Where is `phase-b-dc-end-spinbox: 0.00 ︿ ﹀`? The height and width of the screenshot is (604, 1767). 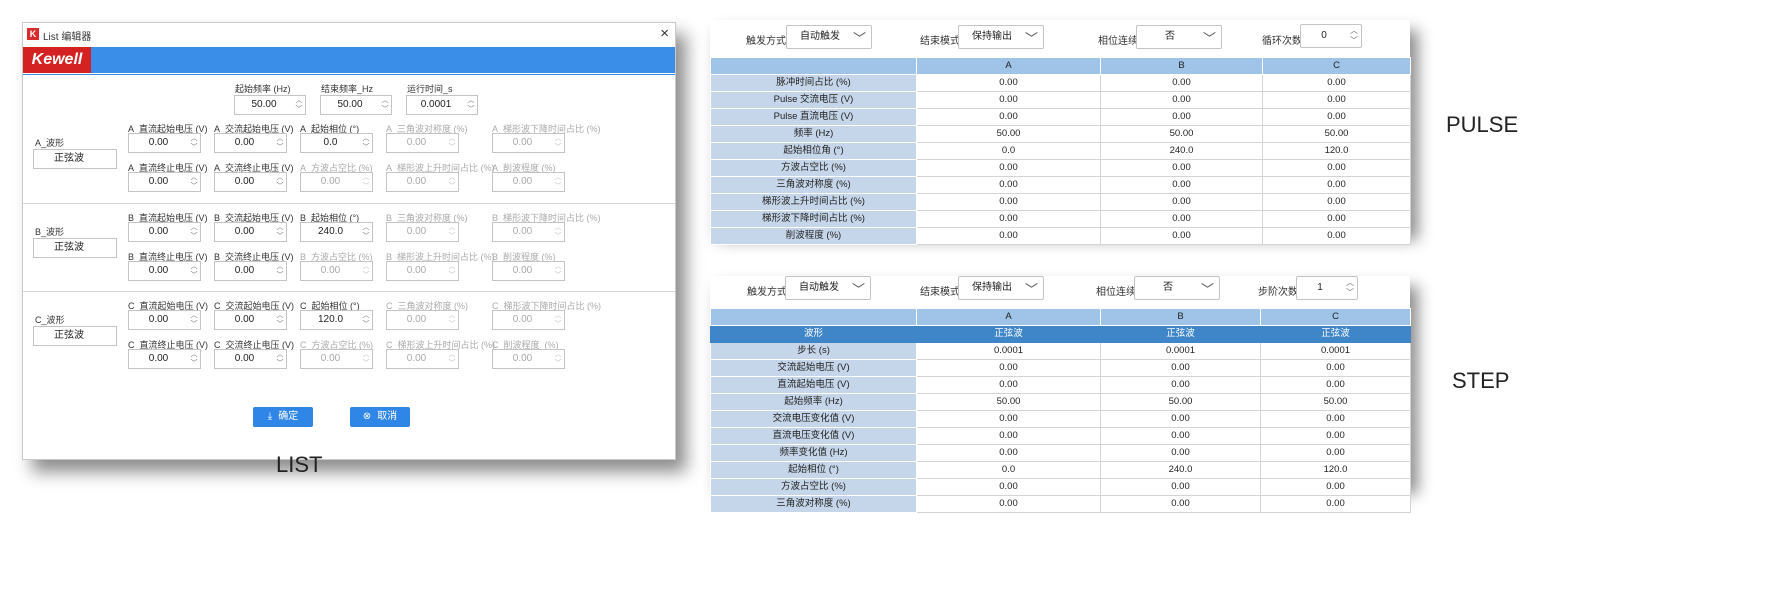 phase-b-dc-end-spinbox: 0.00 ︿ ﹀ is located at coordinates (164, 271).